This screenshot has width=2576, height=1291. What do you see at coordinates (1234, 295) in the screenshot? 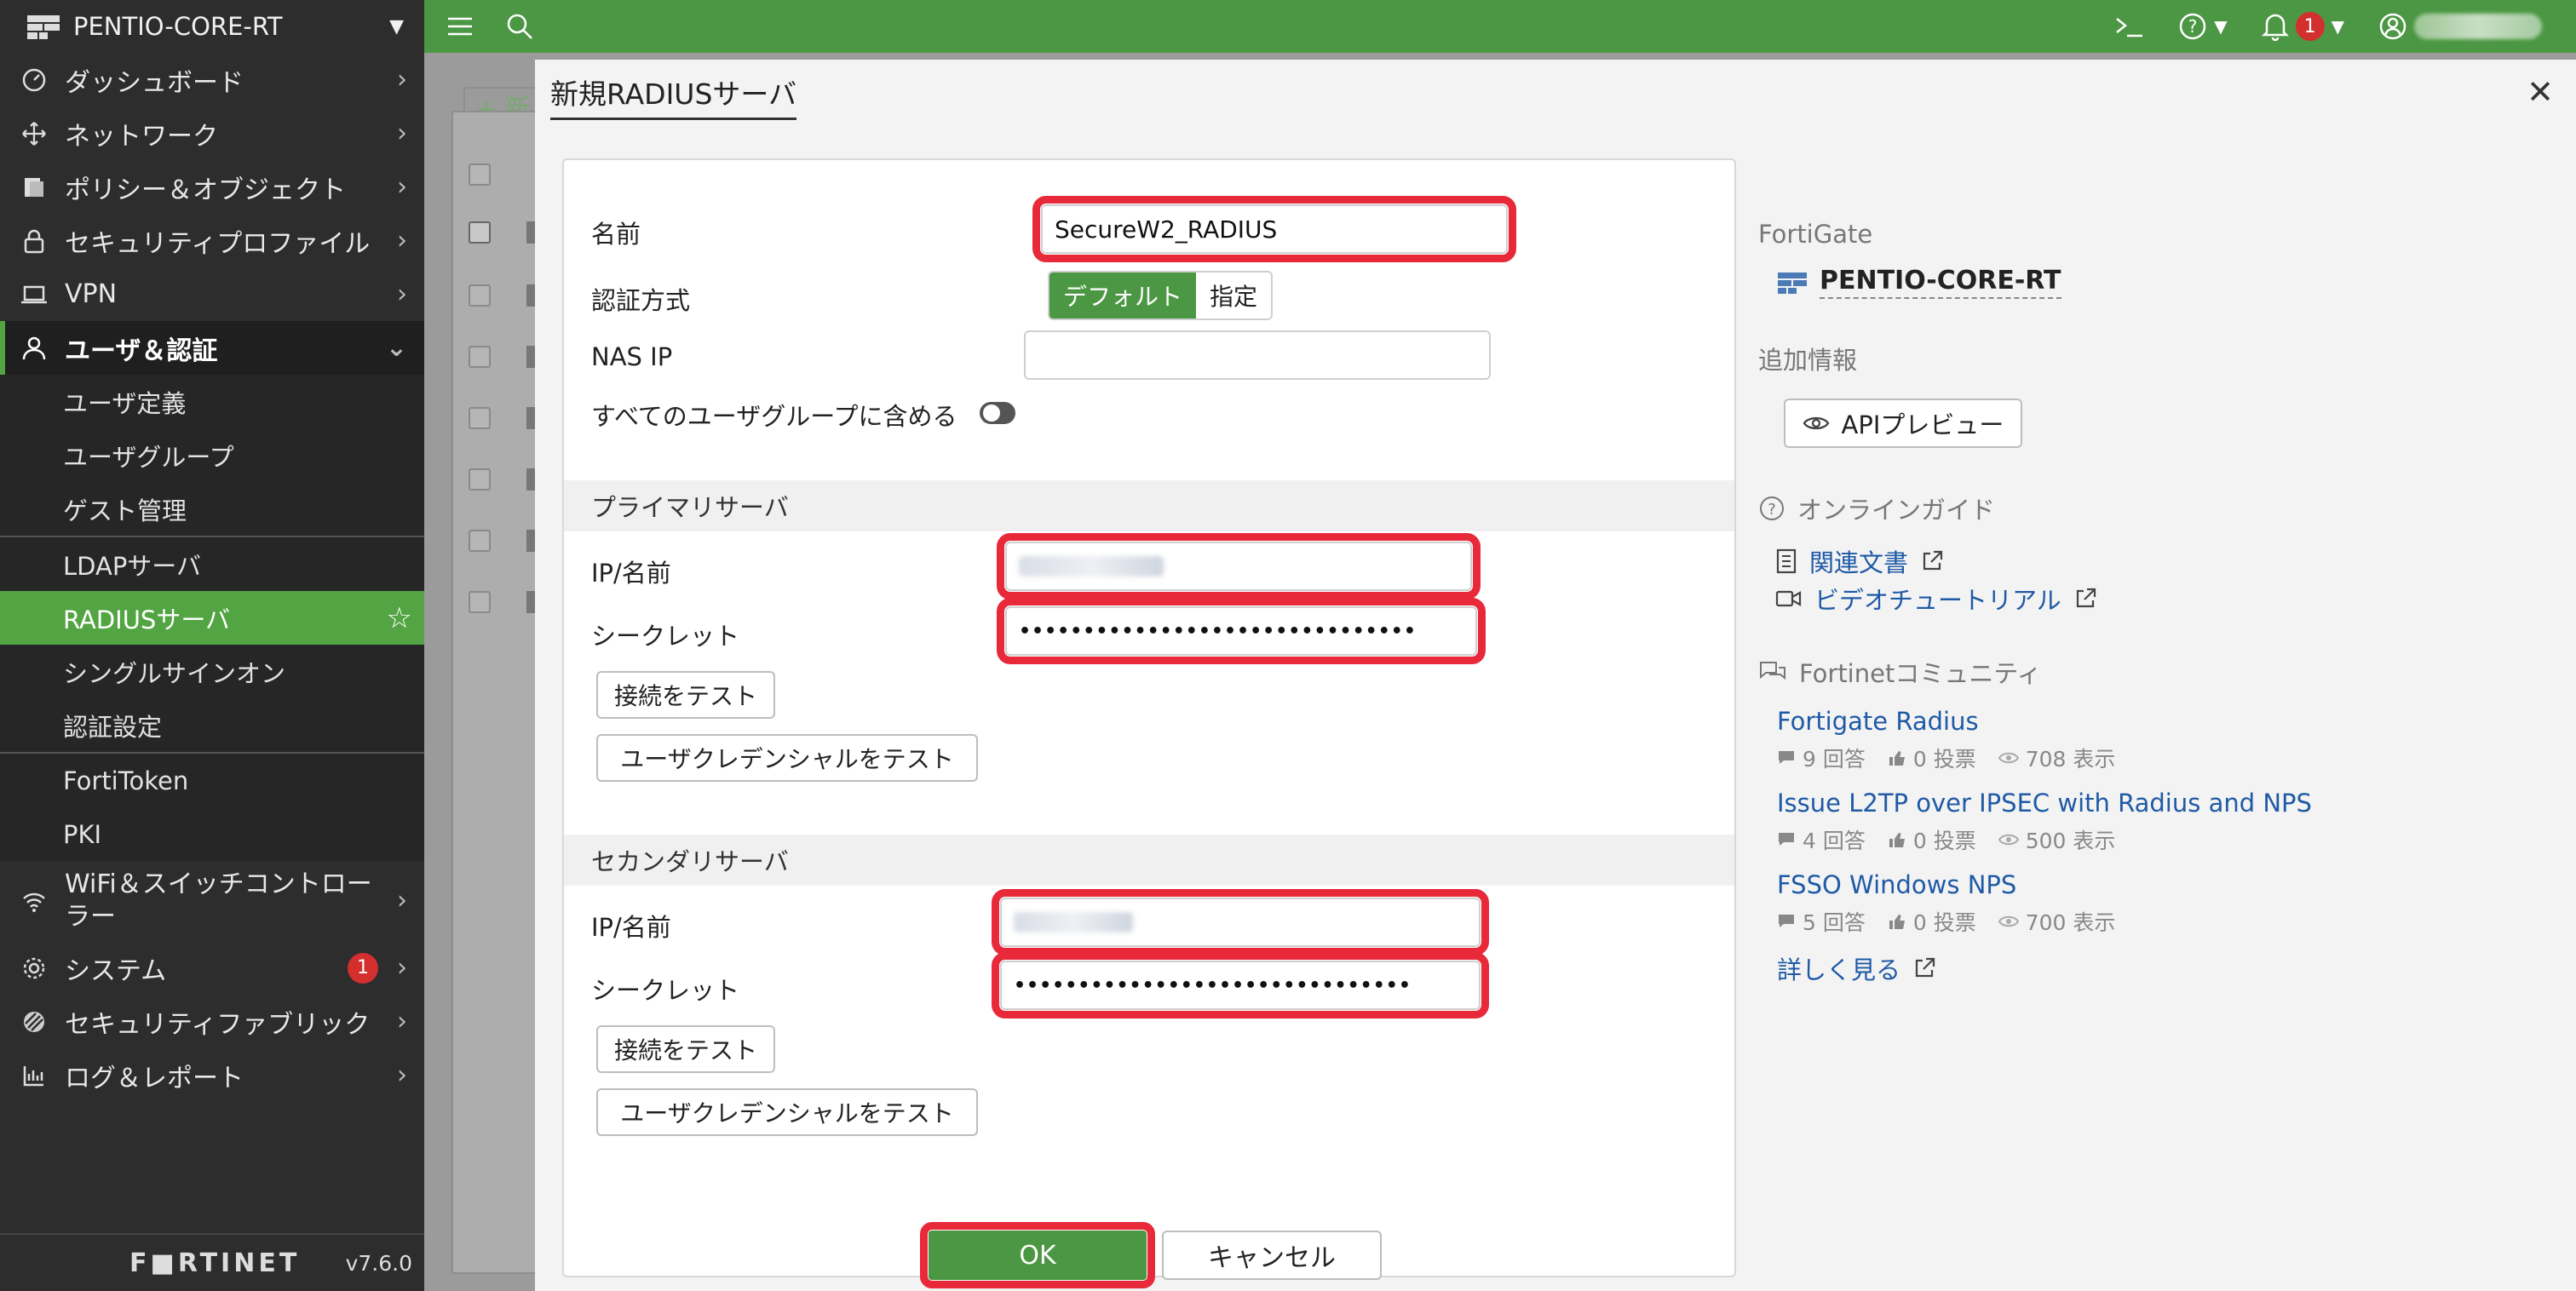
I see `auth-specify-option: 指定` at bounding box center [1234, 295].